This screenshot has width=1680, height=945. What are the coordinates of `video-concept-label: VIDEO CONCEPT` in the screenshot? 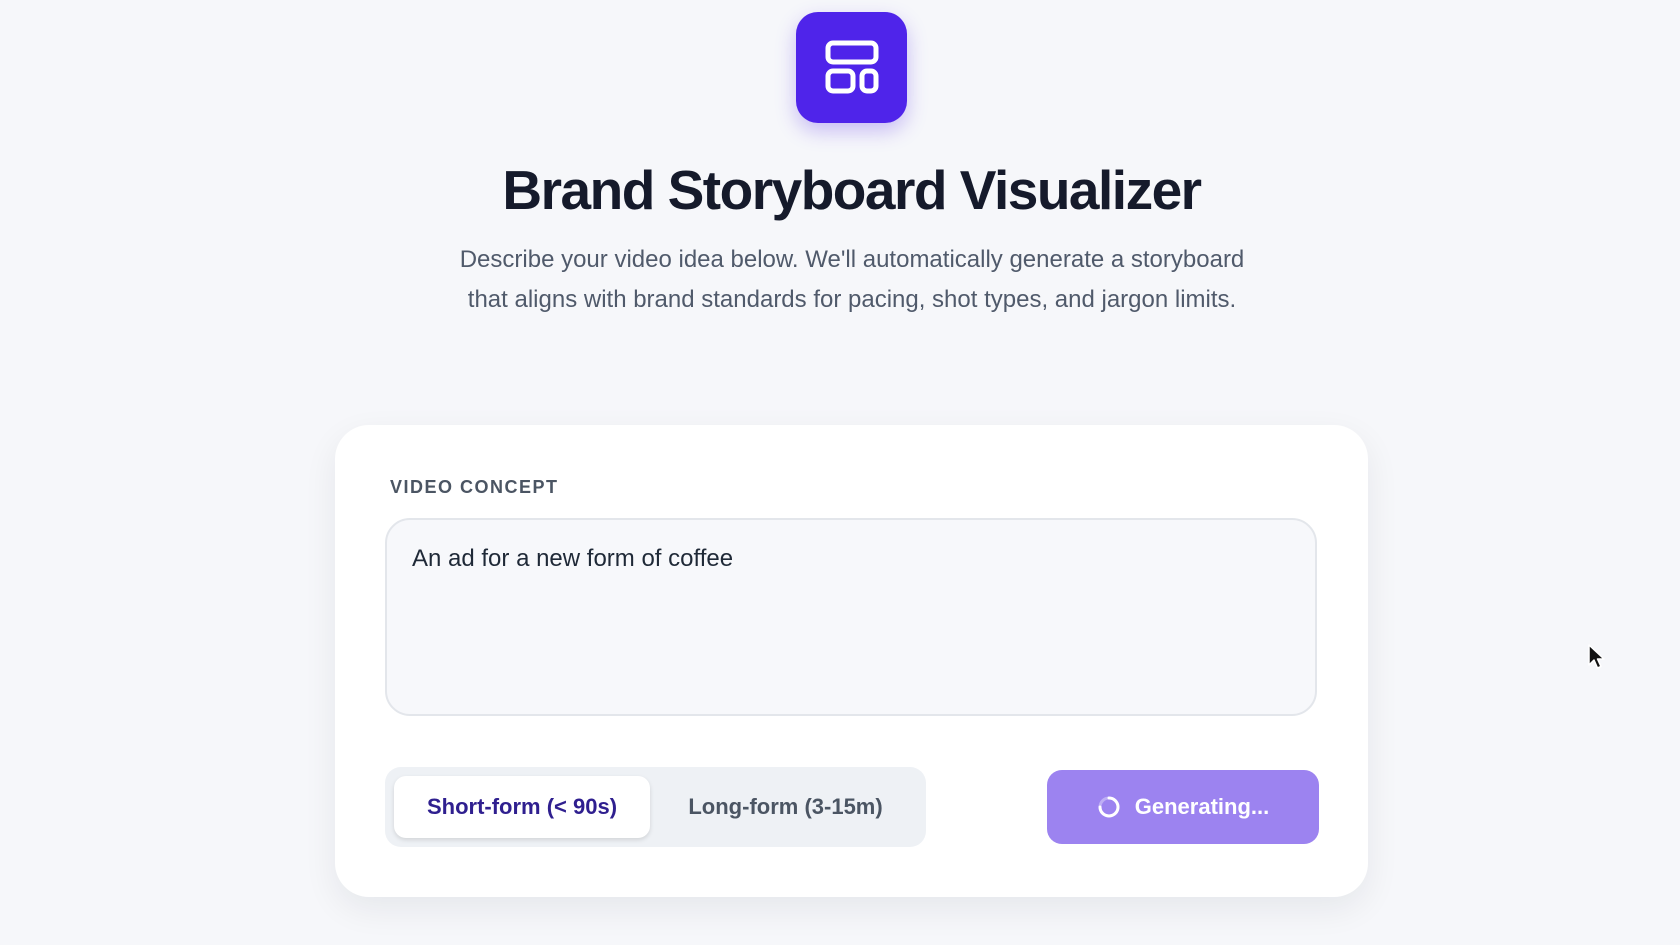 It's located at (474, 487).